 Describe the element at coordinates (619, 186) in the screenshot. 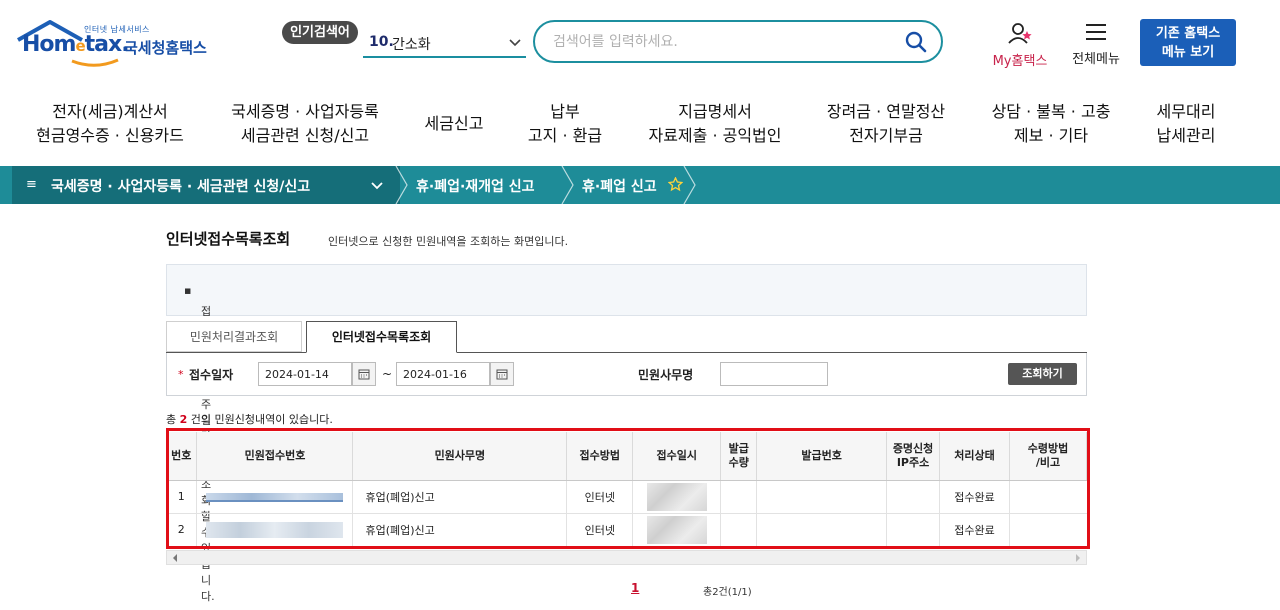

I see `breadcrumb-level3: 휴·폐업 신고` at that location.